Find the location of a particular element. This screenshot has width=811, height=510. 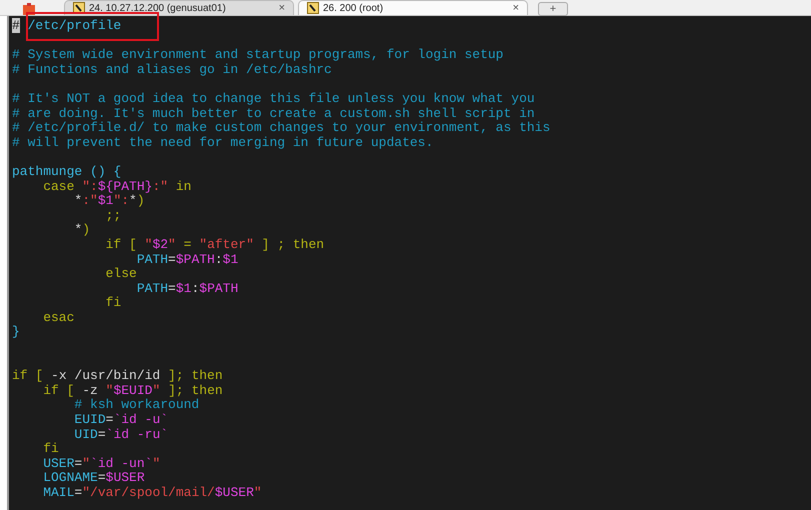

code-line: # ksh workaround is located at coordinates (136, 406).